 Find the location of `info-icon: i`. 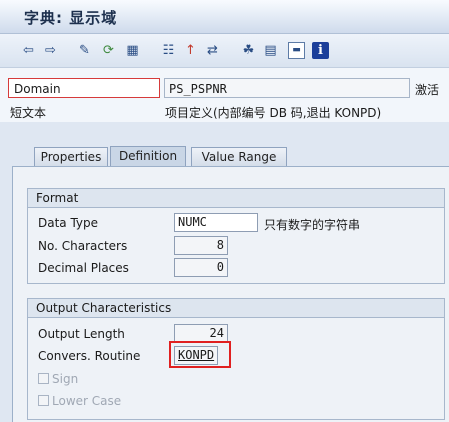

info-icon: i is located at coordinates (320, 50).